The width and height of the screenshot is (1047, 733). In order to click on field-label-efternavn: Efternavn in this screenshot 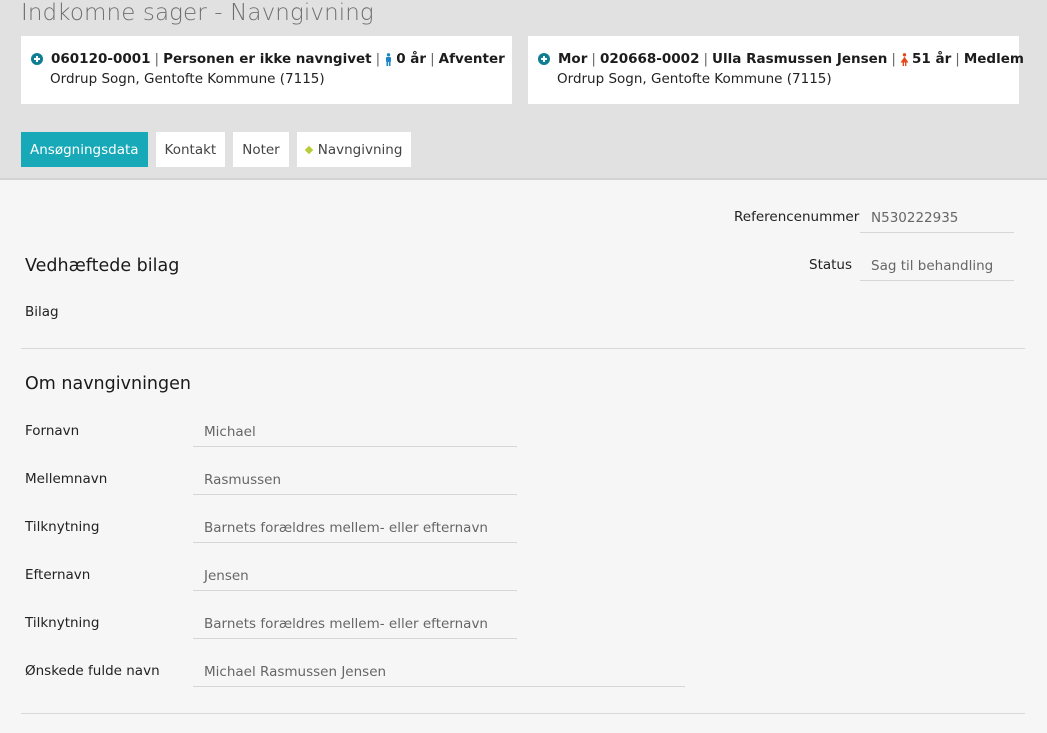, I will do `click(58, 575)`.